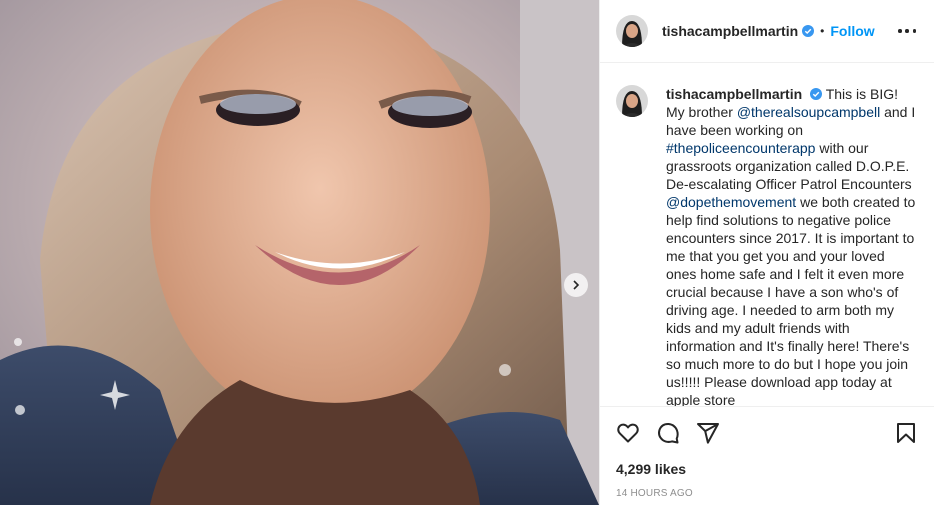 The width and height of the screenshot is (934, 505). I want to click on caption-avatar-image, so click(632, 101).